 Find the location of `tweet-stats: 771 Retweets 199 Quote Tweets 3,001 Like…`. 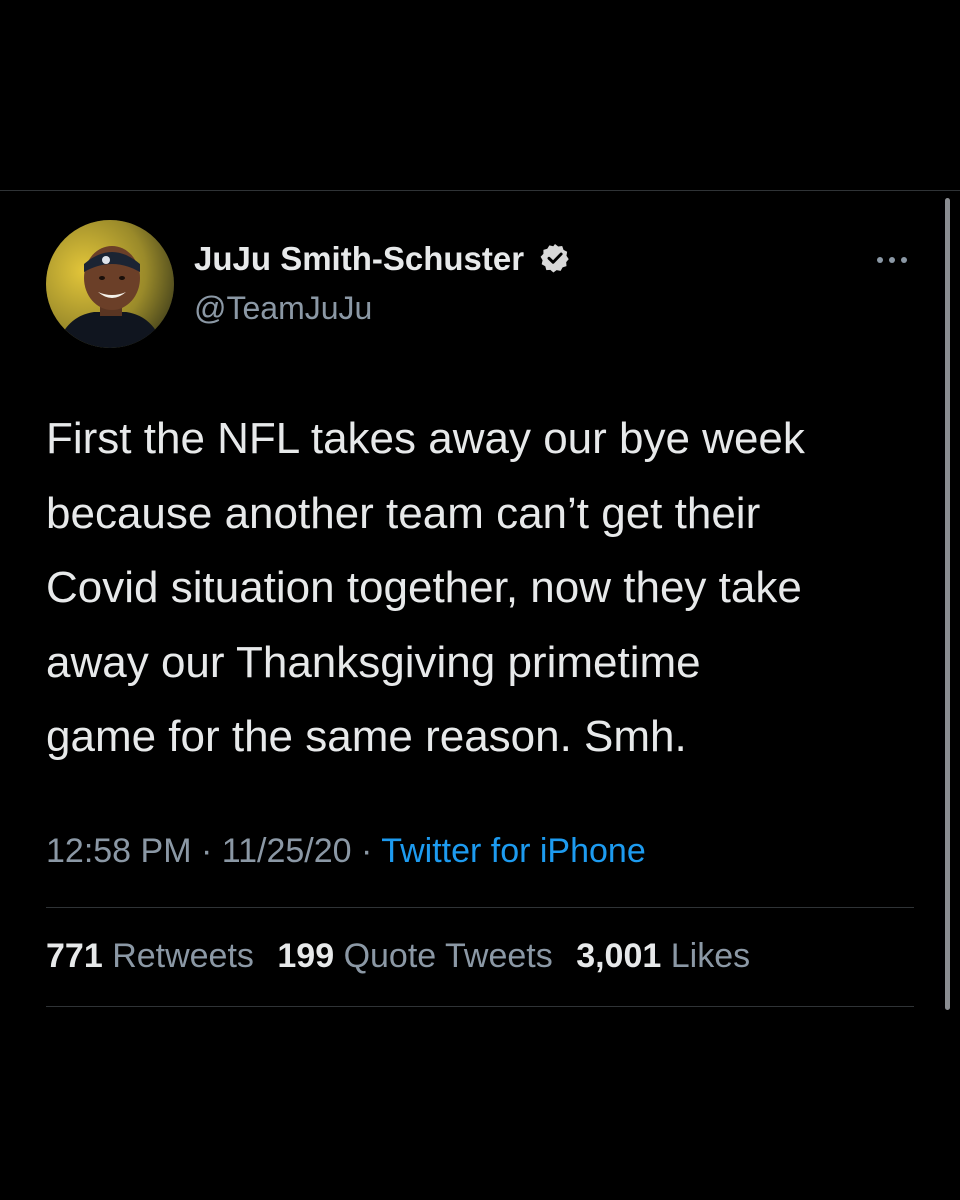

tweet-stats: 771 Retweets 199 Quote Tweets 3,001 Like… is located at coordinates (405, 956).